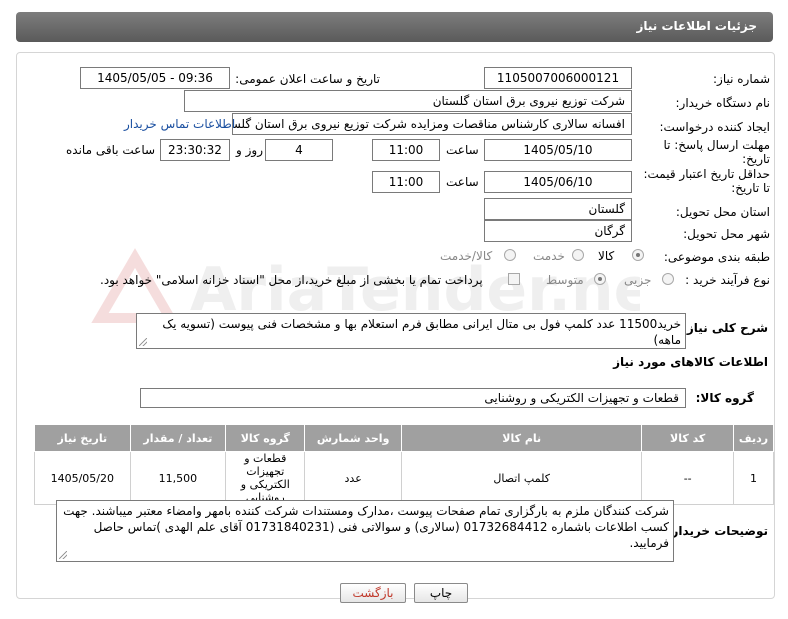 Image resolution: width=788 pixels, height=619 pixels. I want to click on need-number-field: 1105007006000121, so click(558, 78).